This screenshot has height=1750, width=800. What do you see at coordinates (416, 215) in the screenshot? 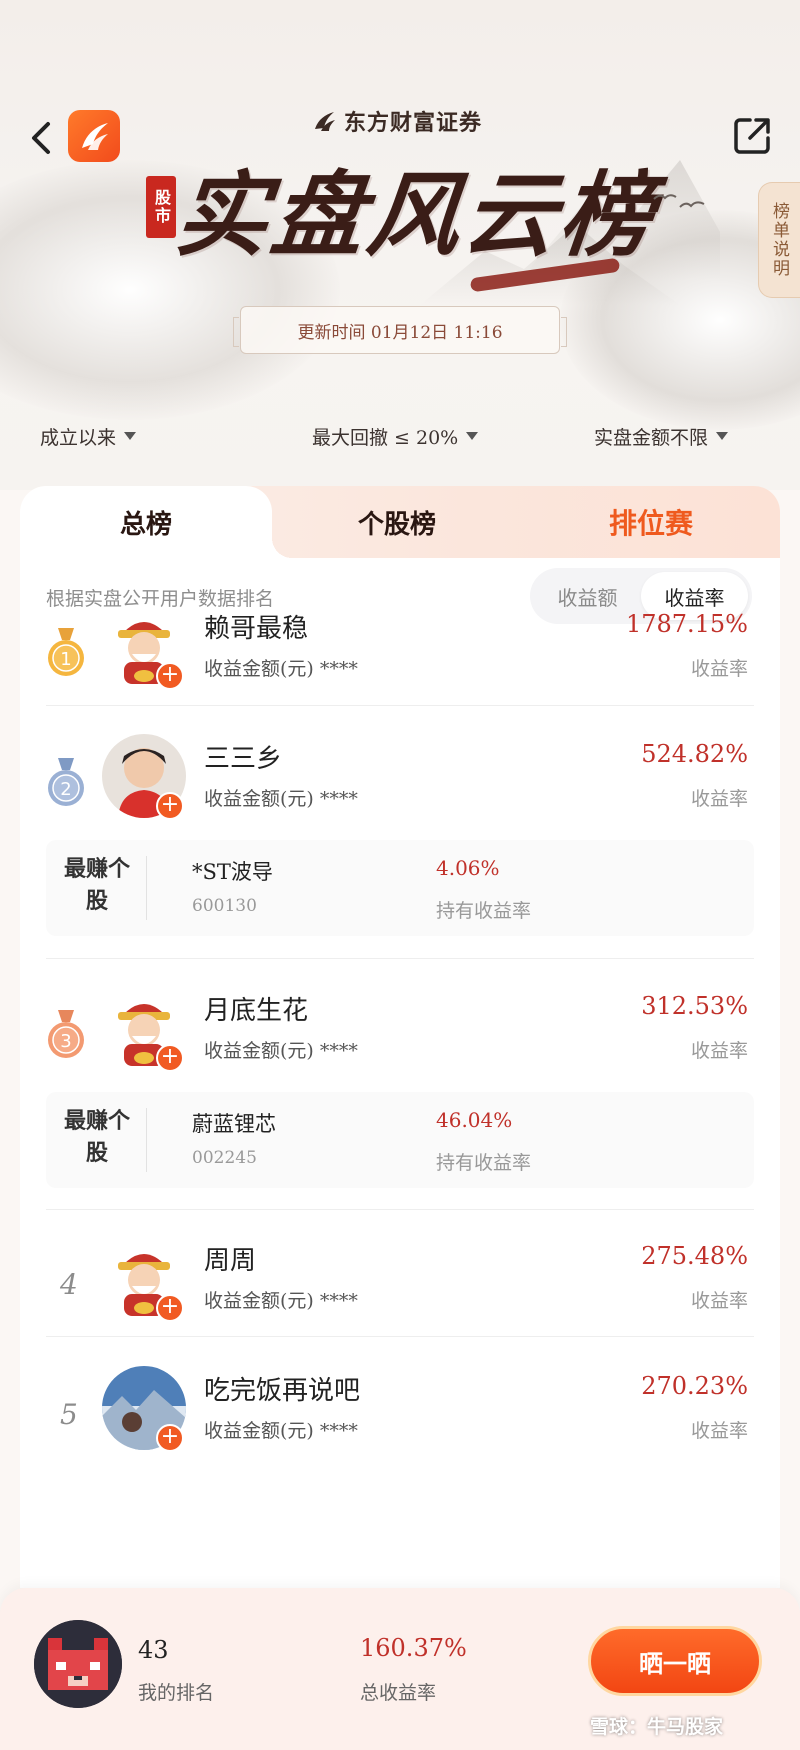
I see `page-title: 实盘风云榜` at bounding box center [416, 215].